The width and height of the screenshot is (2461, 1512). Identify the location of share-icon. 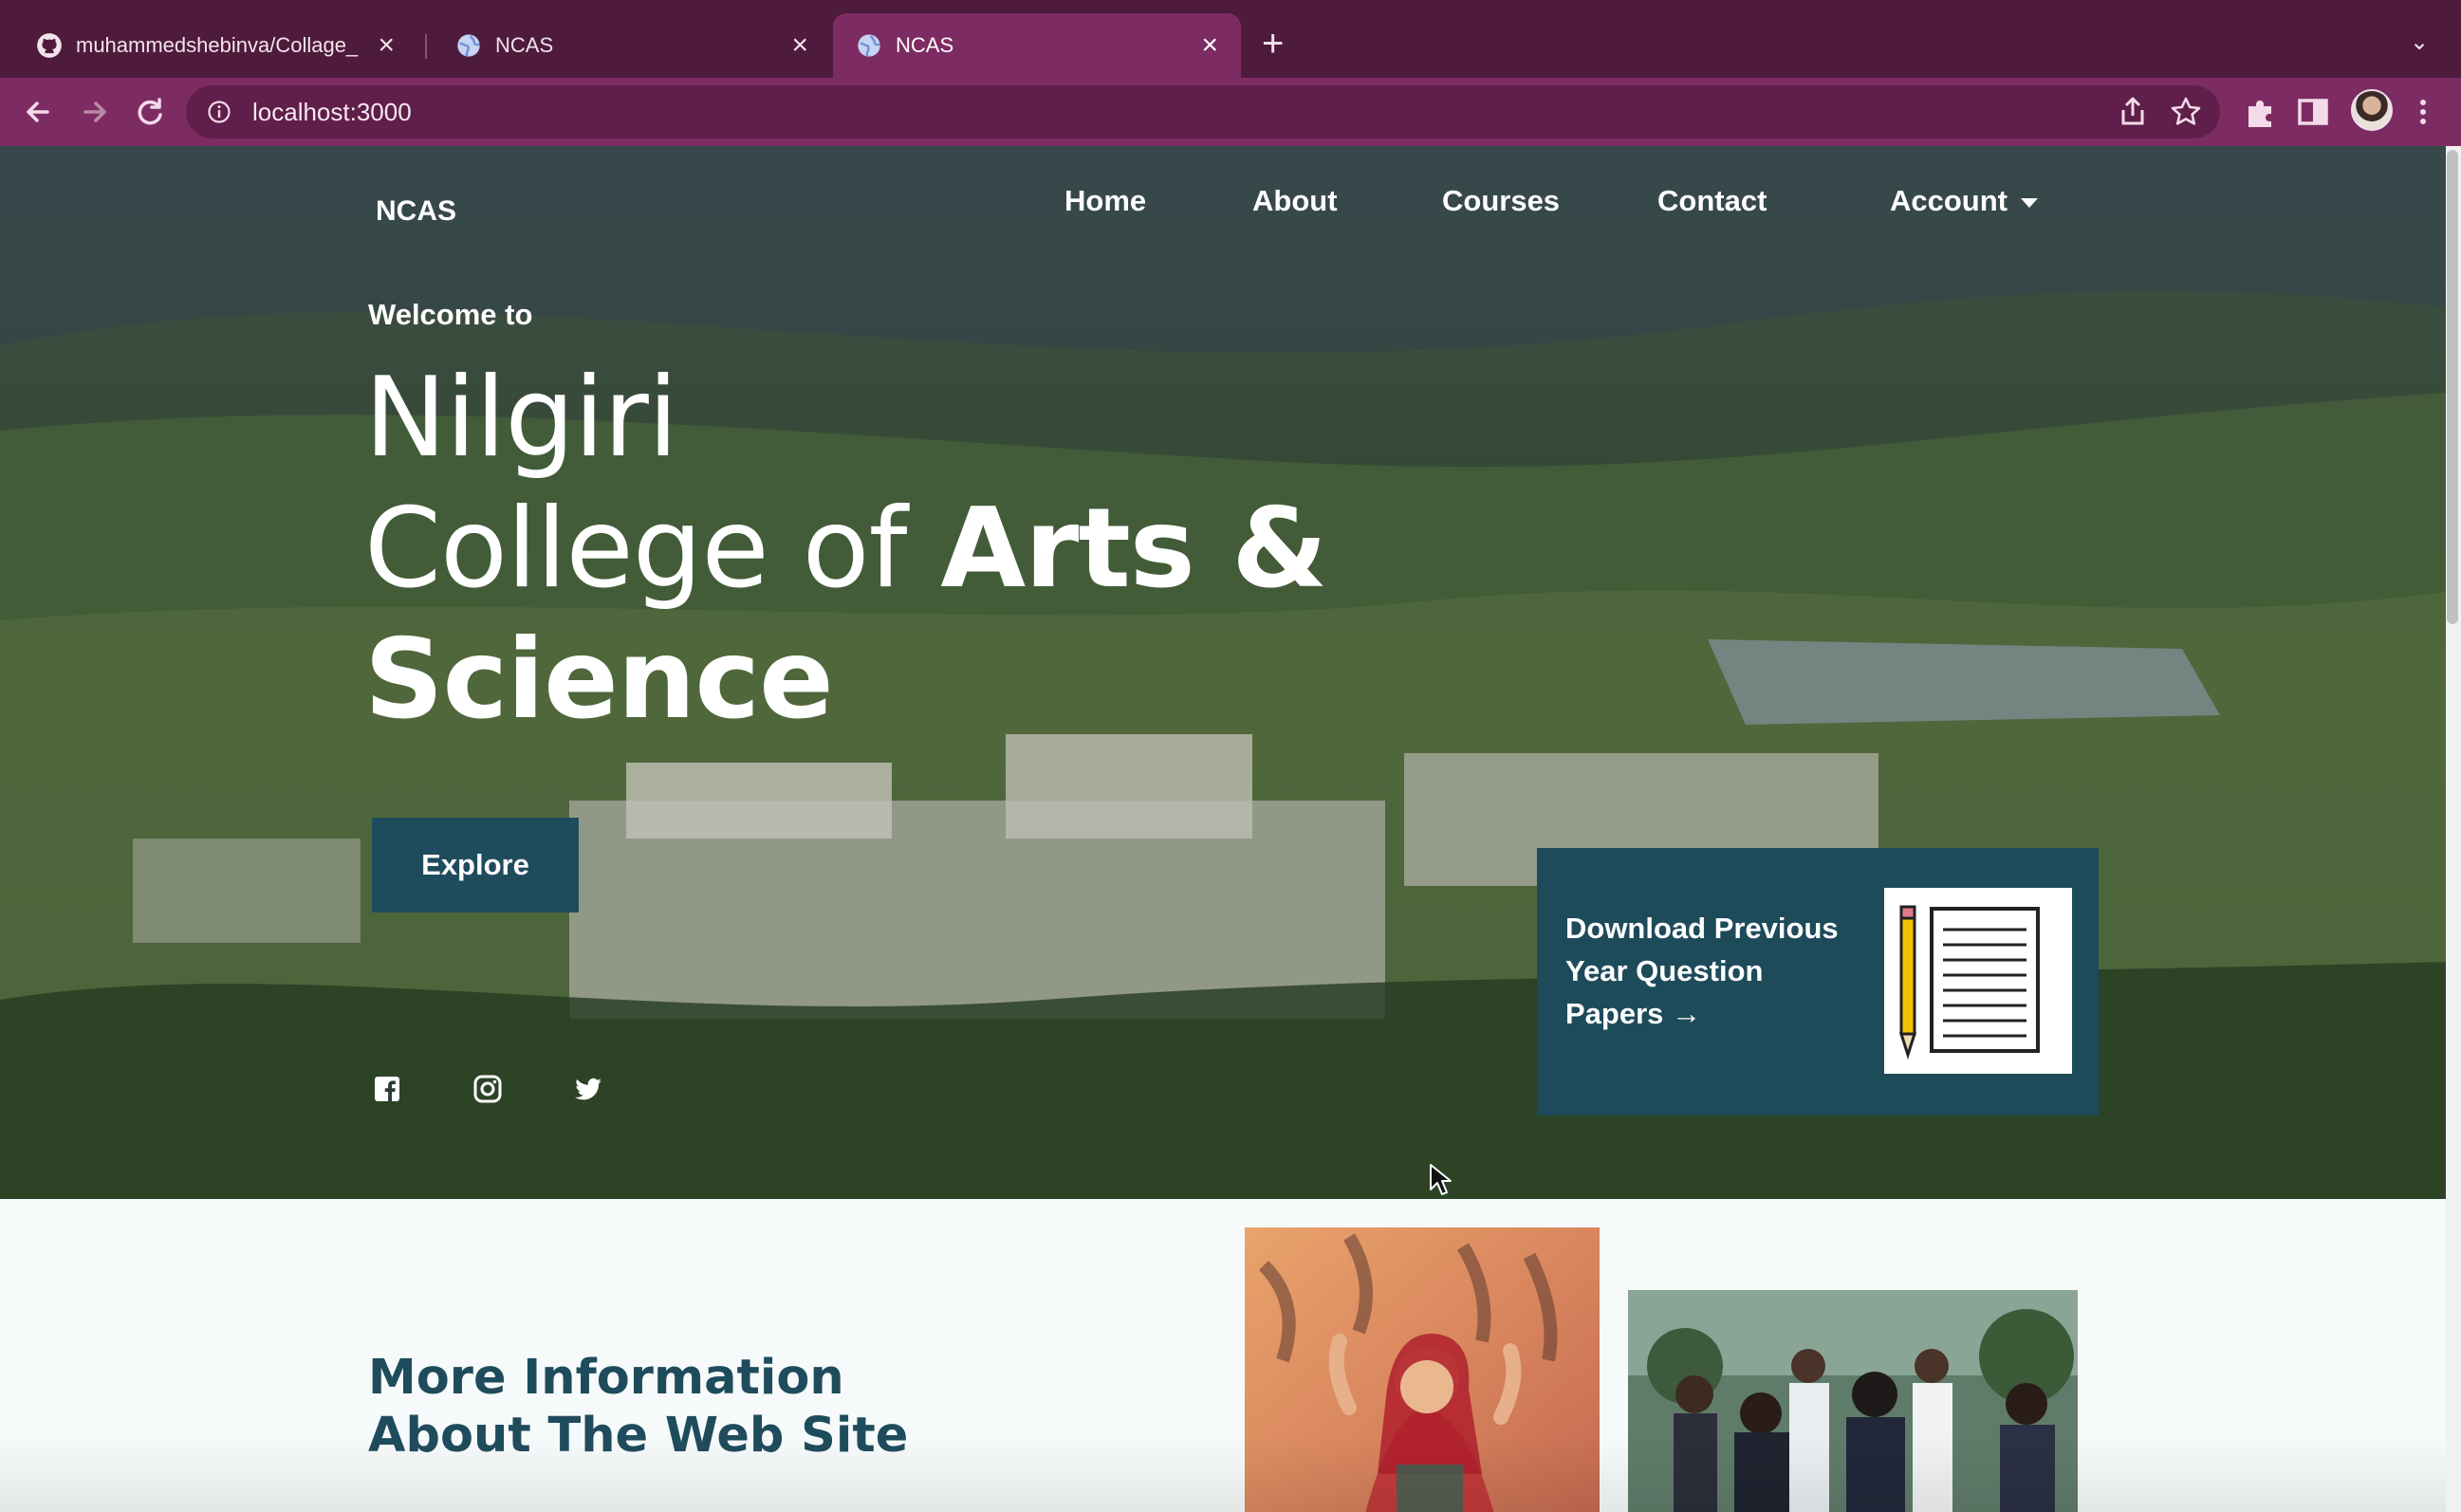
(2133, 112).